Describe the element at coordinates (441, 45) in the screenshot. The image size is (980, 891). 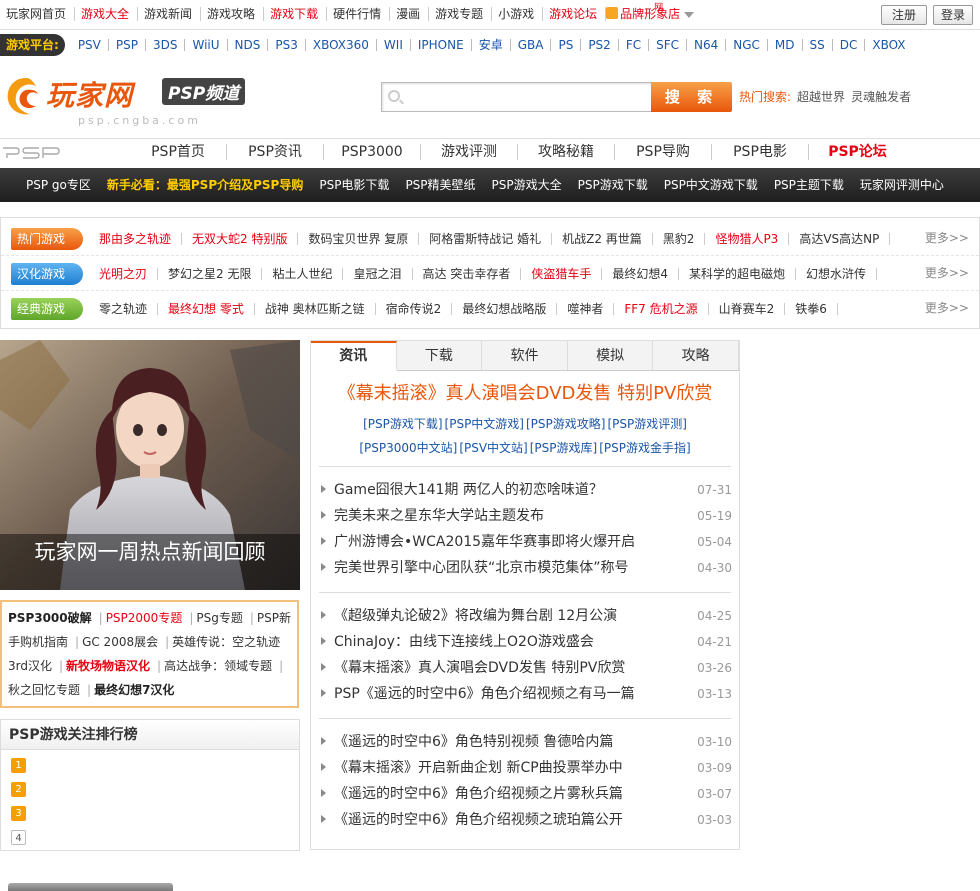
I see `platform-link: IPHONE` at that location.